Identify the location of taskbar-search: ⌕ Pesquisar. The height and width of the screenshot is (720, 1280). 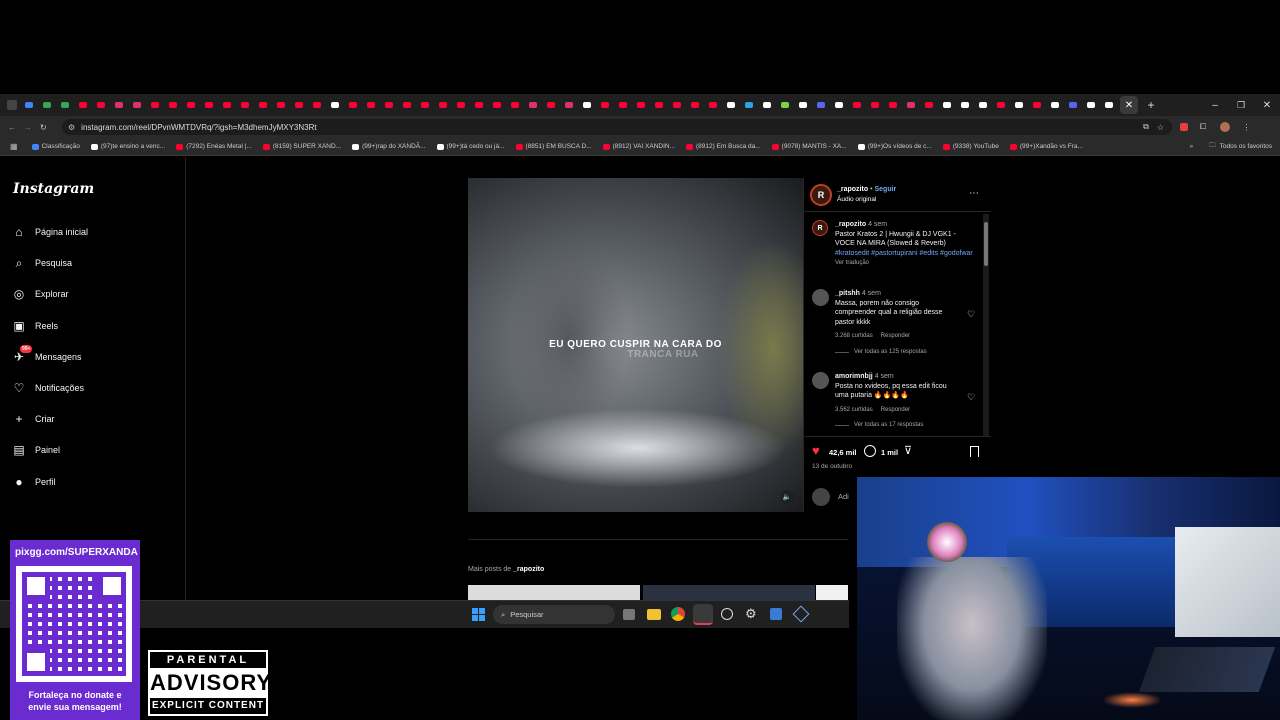
(554, 614).